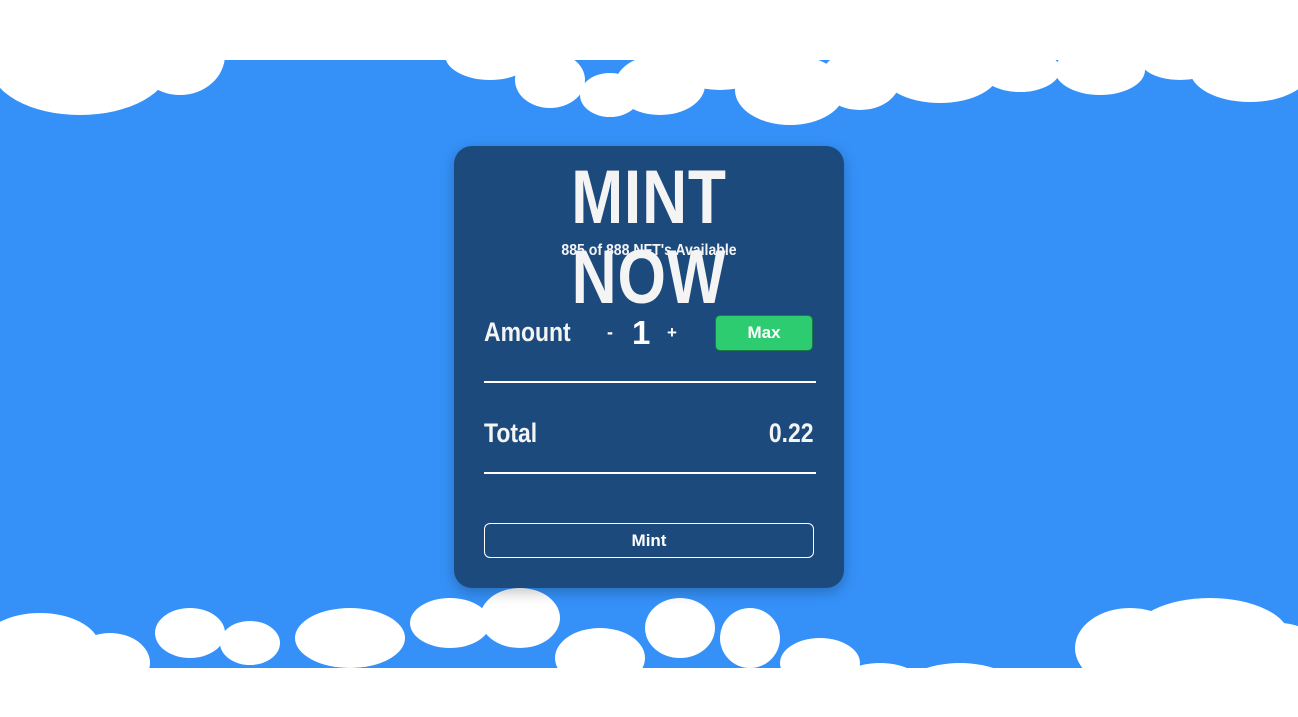 The image size is (1298, 717). Describe the element at coordinates (672, 333) in the screenshot. I see `increment-button: +` at that location.